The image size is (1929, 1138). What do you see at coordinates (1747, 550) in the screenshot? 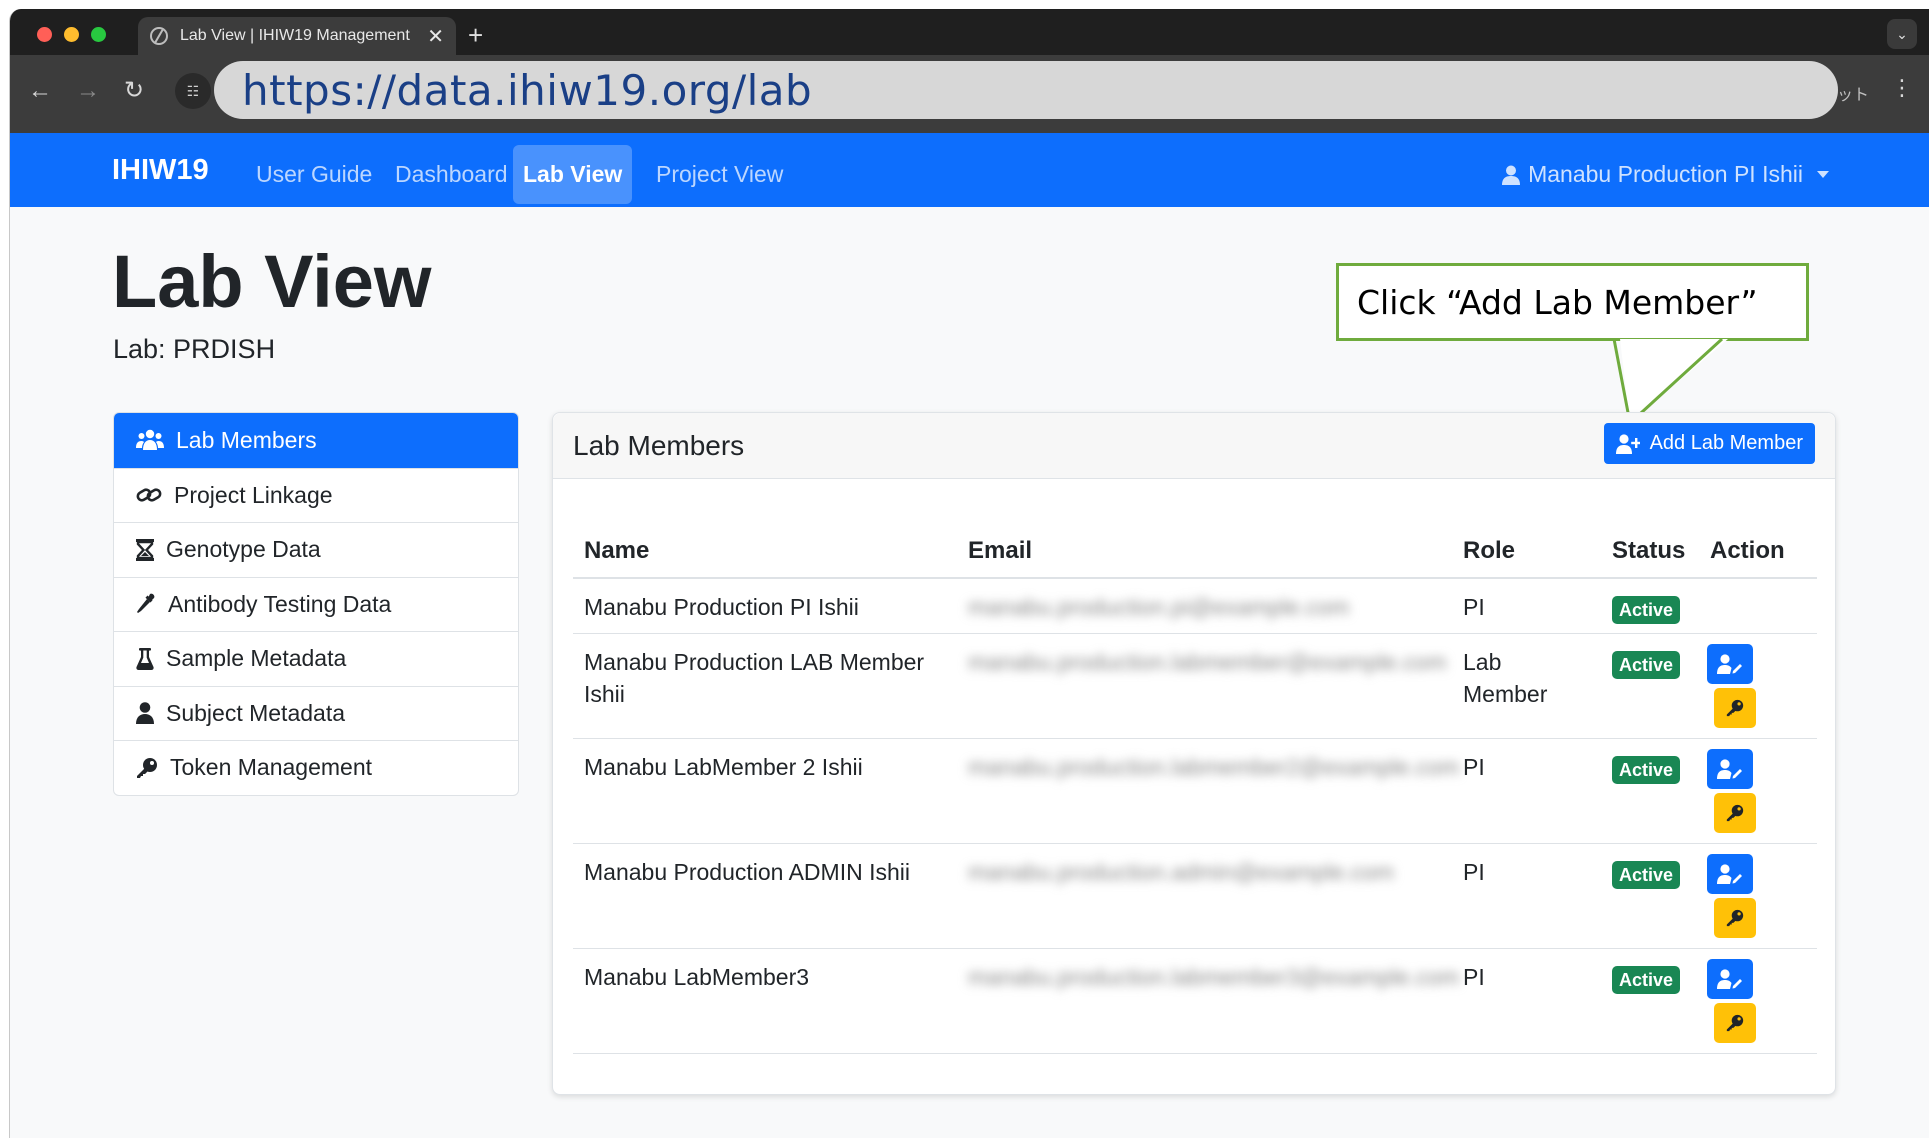
I see `column-header-action: Action` at bounding box center [1747, 550].